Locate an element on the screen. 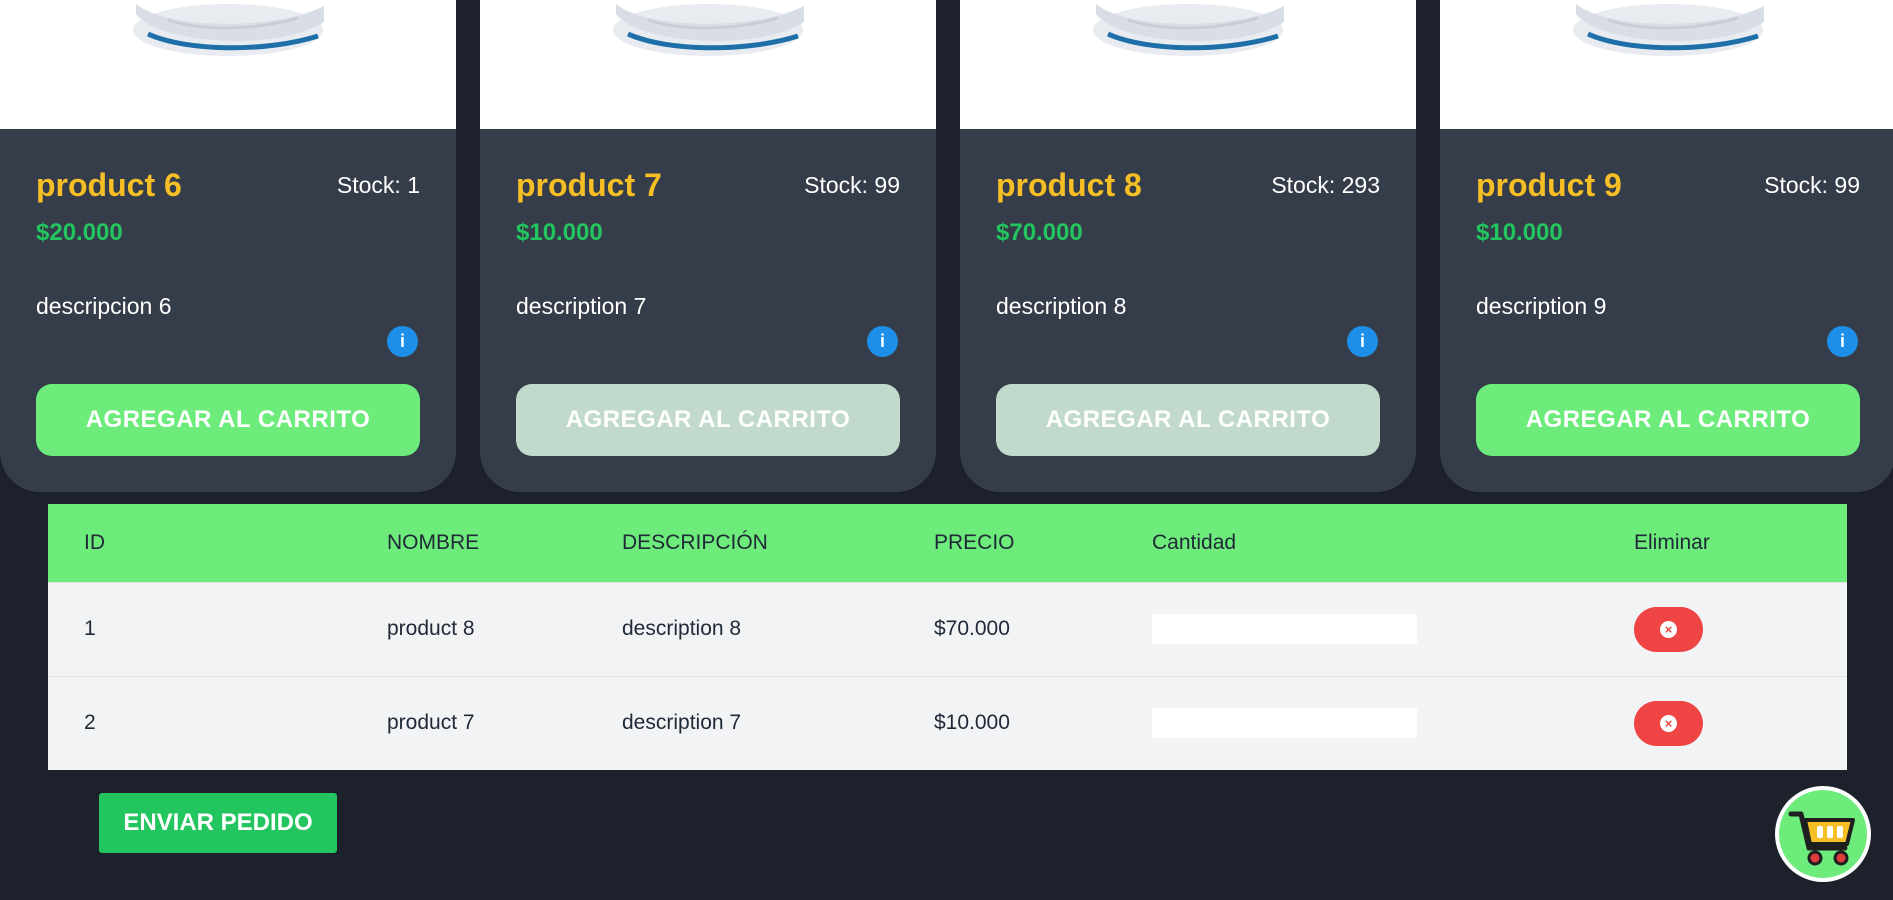 Image resolution: width=1893 pixels, height=900 pixels. table-row: 1 product 8 description 8 $70.000 × is located at coordinates (947, 629).